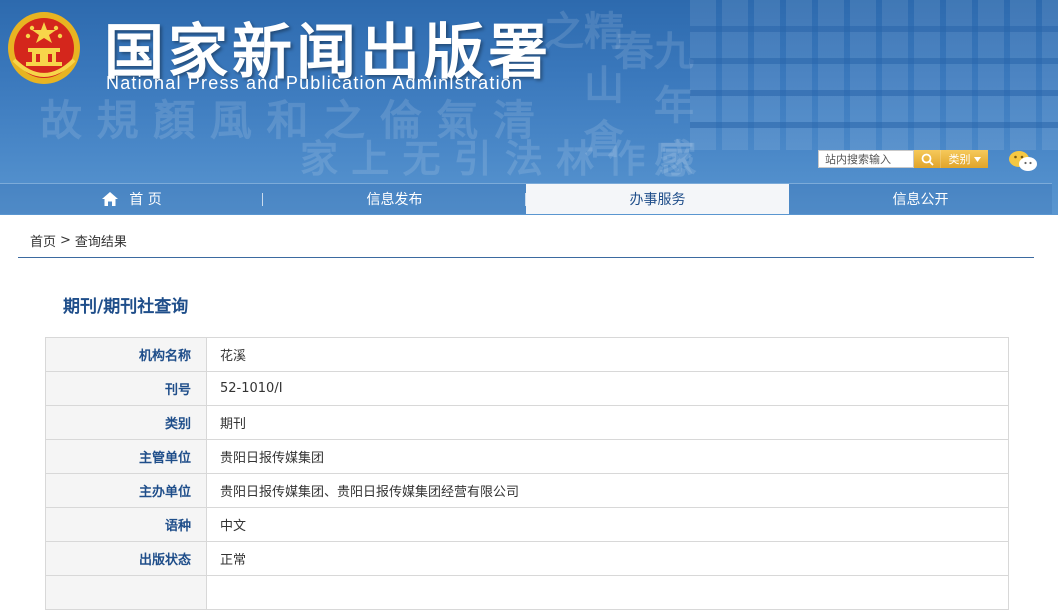 The height and width of the screenshot is (610, 1058). Describe the element at coordinates (126, 524) in the screenshot. I see `field-label: 语种` at that location.